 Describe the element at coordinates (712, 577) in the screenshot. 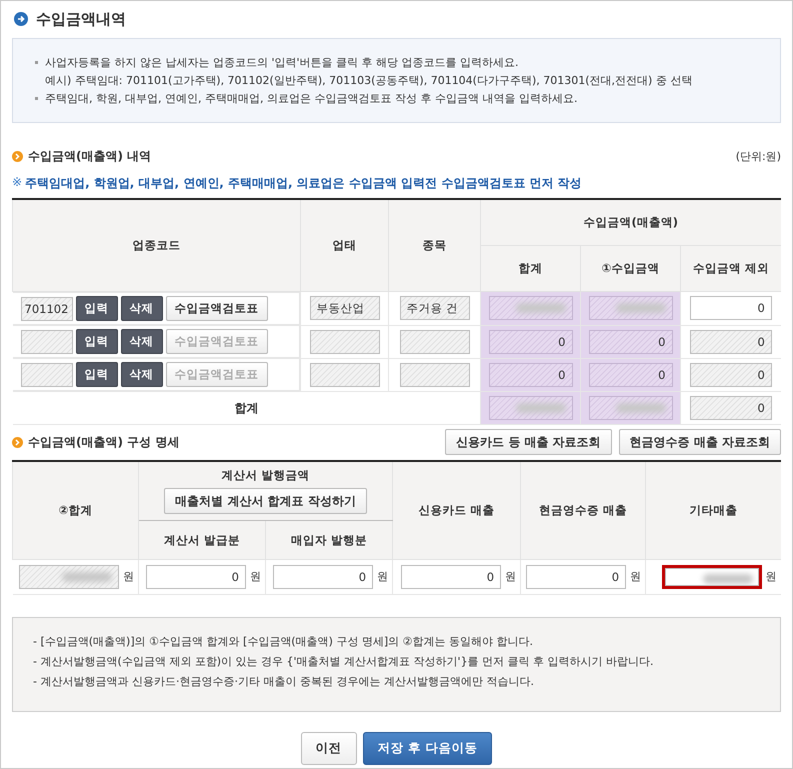

I see `input-field` at that location.